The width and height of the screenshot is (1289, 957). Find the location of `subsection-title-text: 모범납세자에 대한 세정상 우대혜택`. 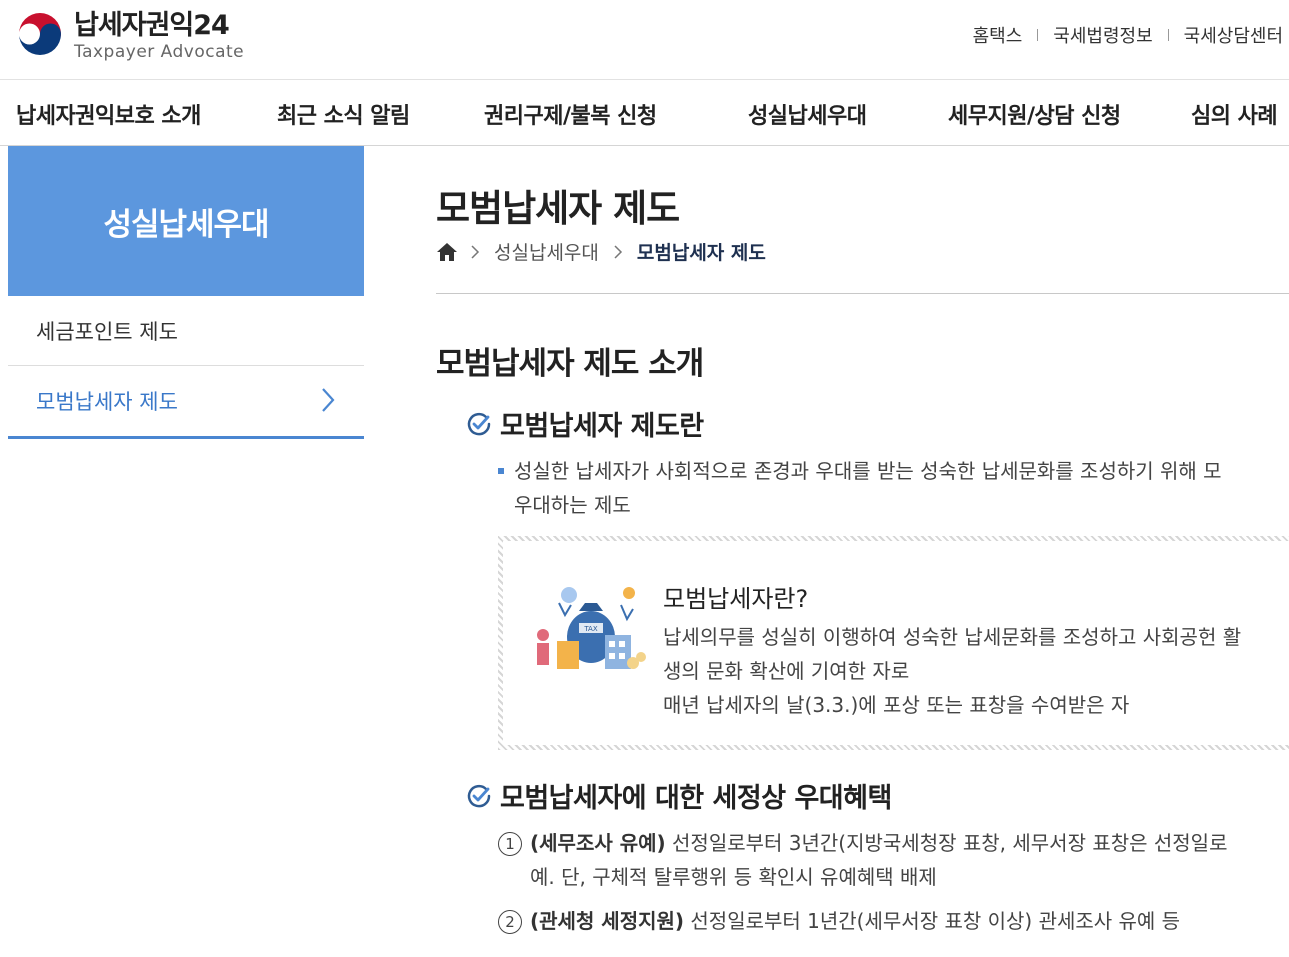

subsection-title-text: 모범납세자에 대한 세정상 우대혜택 is located at coordinates (696, 798).